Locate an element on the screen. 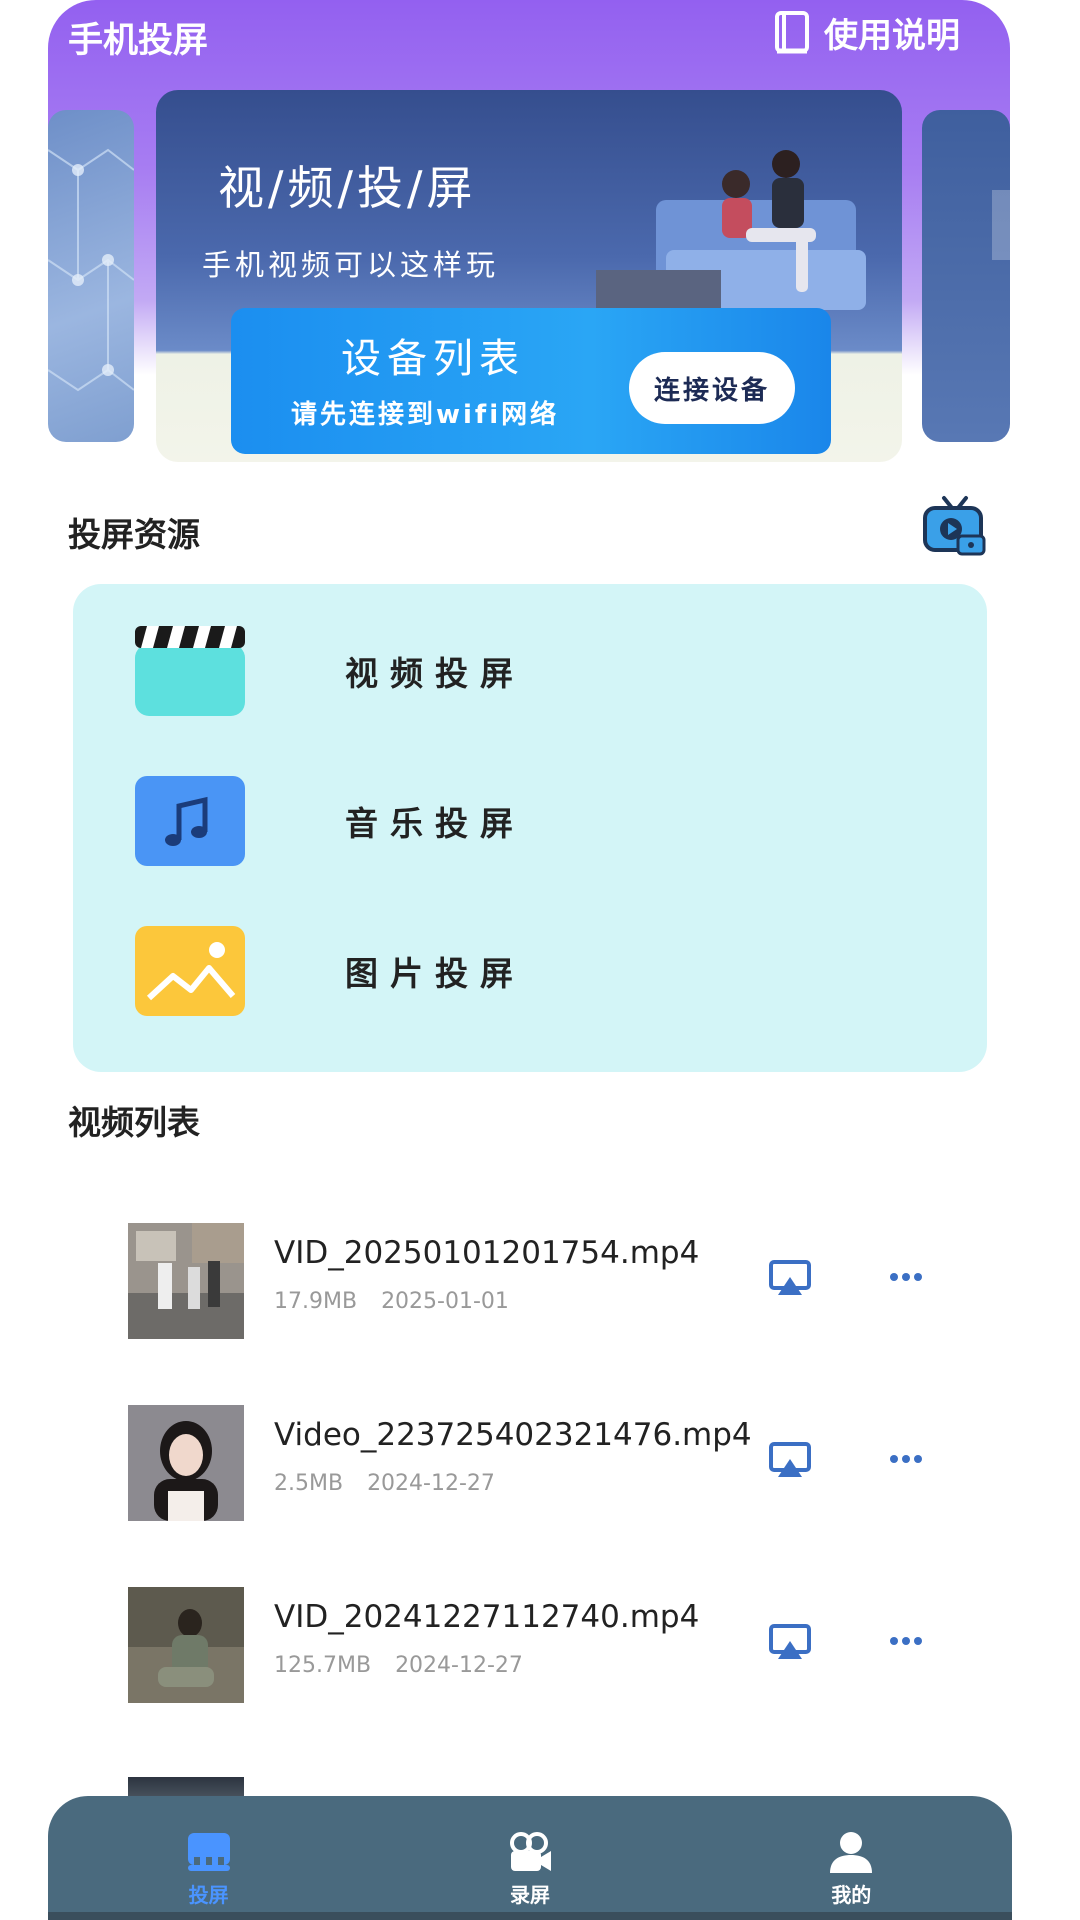  video-size: 17.9MB is located at coordinates (316, 1301).